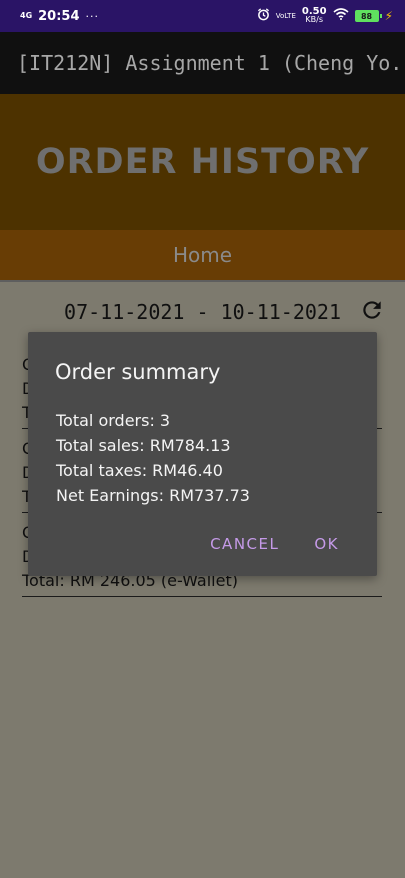 The image size is (405, 878). What do you see at coordinates (314, 19) in the screenshot?
I see `speed-unit: KB/s` at bounding box center [314, 19].